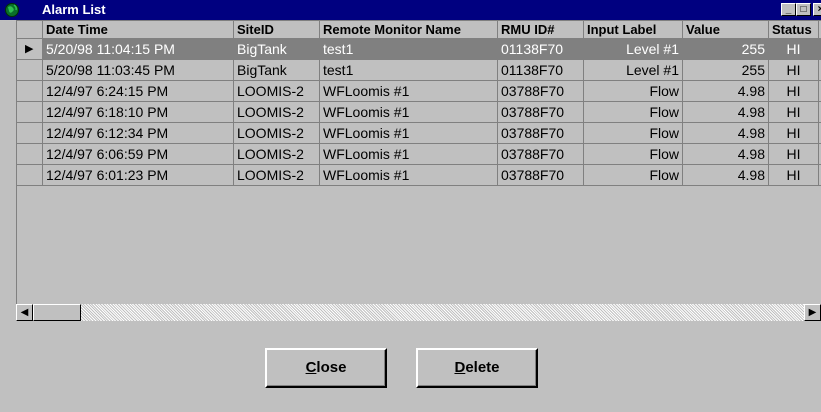 The image size is (821, 412). Describe the element at coordinates (410, 10) in the screenshot. I see `title-bar: Alarm List _ □ ×` at that location.